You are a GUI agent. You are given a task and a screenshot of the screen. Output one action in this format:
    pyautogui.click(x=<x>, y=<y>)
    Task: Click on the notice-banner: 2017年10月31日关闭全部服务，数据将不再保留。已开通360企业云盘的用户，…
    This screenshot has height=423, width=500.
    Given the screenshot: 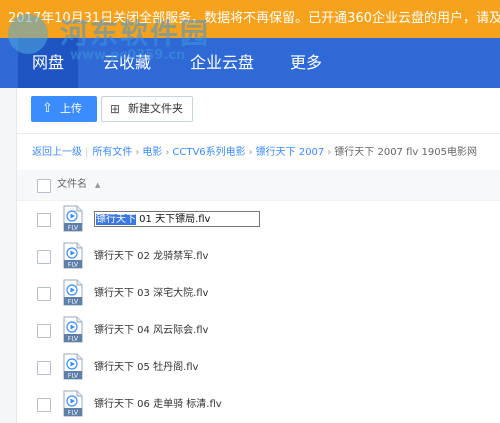 What is the action you would take?
    pyautogui.click(x=250, y=19)
    